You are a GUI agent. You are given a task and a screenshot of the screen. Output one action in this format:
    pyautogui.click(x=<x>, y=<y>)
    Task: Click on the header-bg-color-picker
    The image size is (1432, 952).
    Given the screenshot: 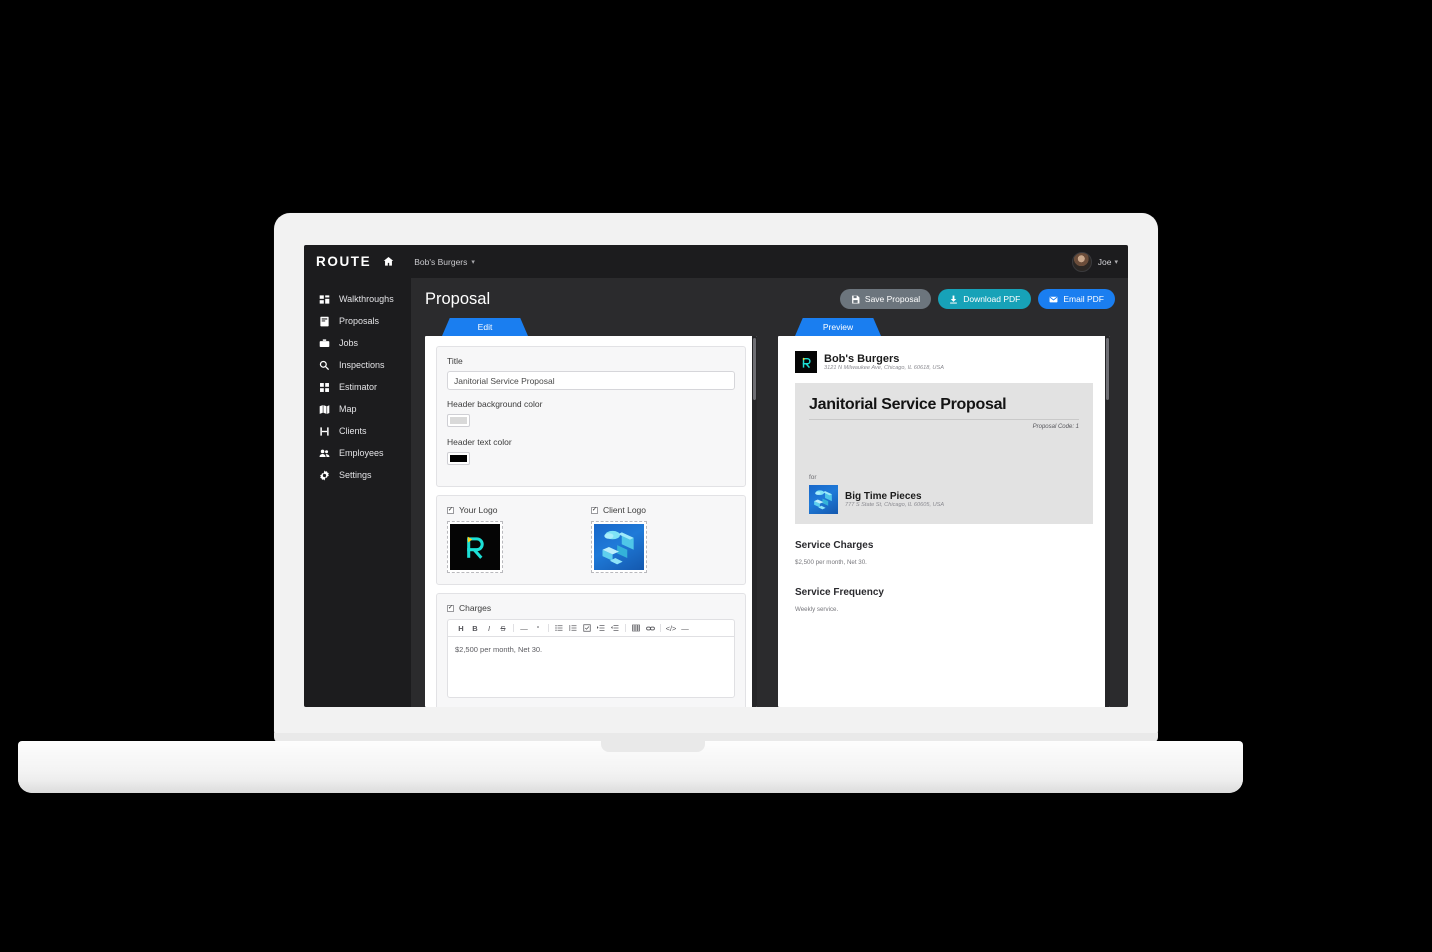 What is the action you would take?
    pyautogui.click(x=458, y=420)
    